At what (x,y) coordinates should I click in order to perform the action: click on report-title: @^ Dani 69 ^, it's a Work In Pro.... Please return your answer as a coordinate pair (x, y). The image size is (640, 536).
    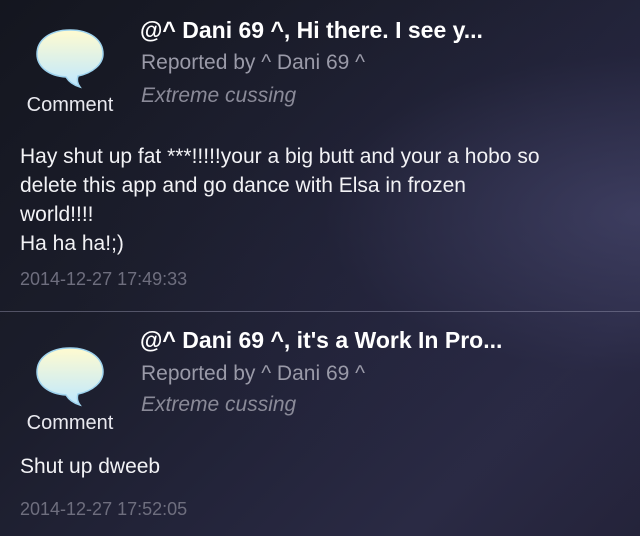
    Looking at the image, I should click on (321, 340).